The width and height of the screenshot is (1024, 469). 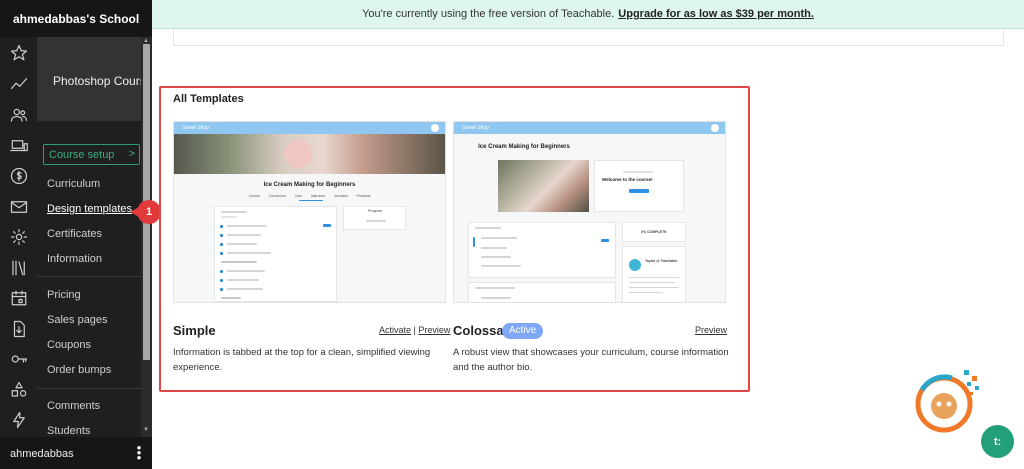 I want to click on thumb-complete-text: 0% COMPLETE, so click(x=654, y=232).